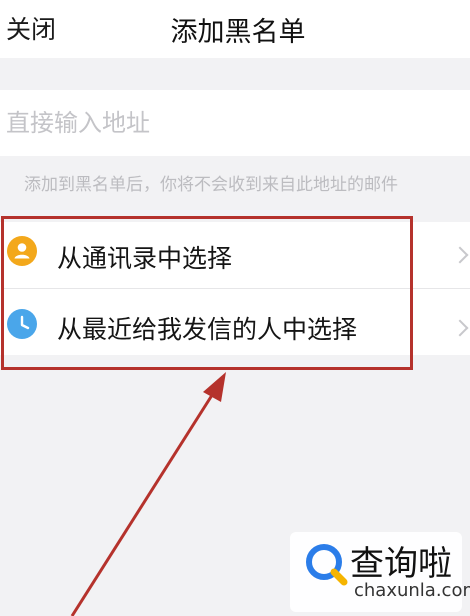 This screenshot has height=616, width=470. Describe the element at coordinates (148, 494) in the screenshot. I see `annotation-arrow` at that location.